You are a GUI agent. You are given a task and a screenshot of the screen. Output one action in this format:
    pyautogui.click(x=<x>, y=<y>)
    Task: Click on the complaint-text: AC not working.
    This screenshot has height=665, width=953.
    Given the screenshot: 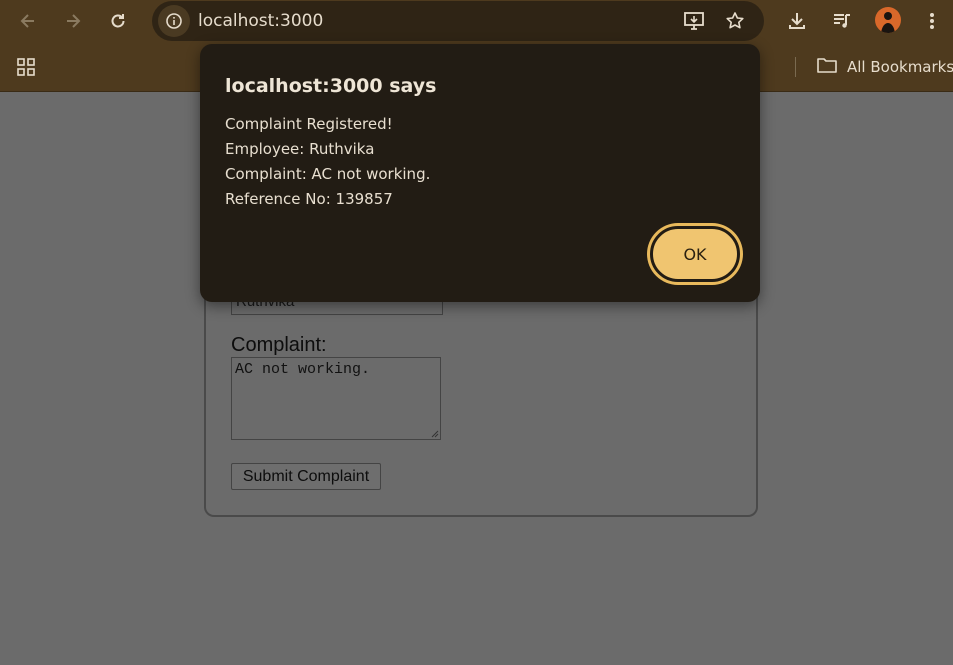 What is the action you would take?
    pyautogui.click(x=303, y=369)
    